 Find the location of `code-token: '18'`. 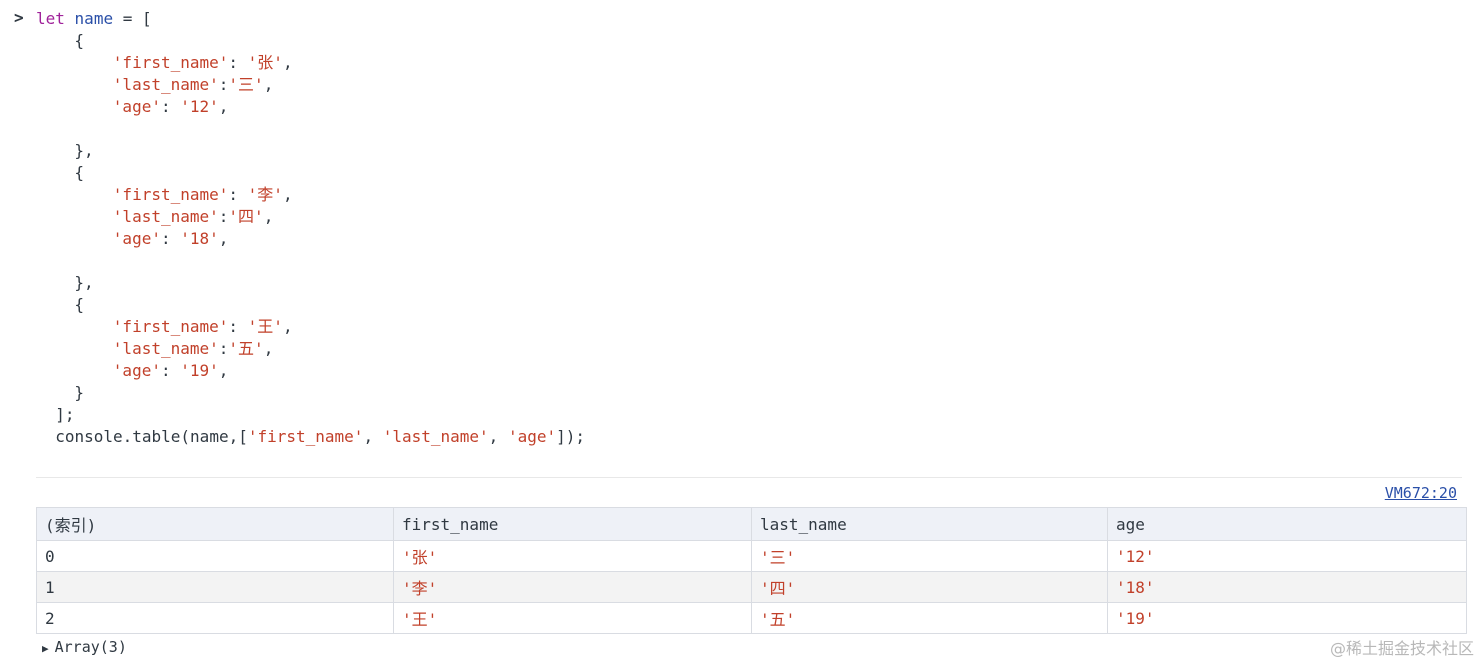

code-token: '18' is located at coordinates (199, 238).